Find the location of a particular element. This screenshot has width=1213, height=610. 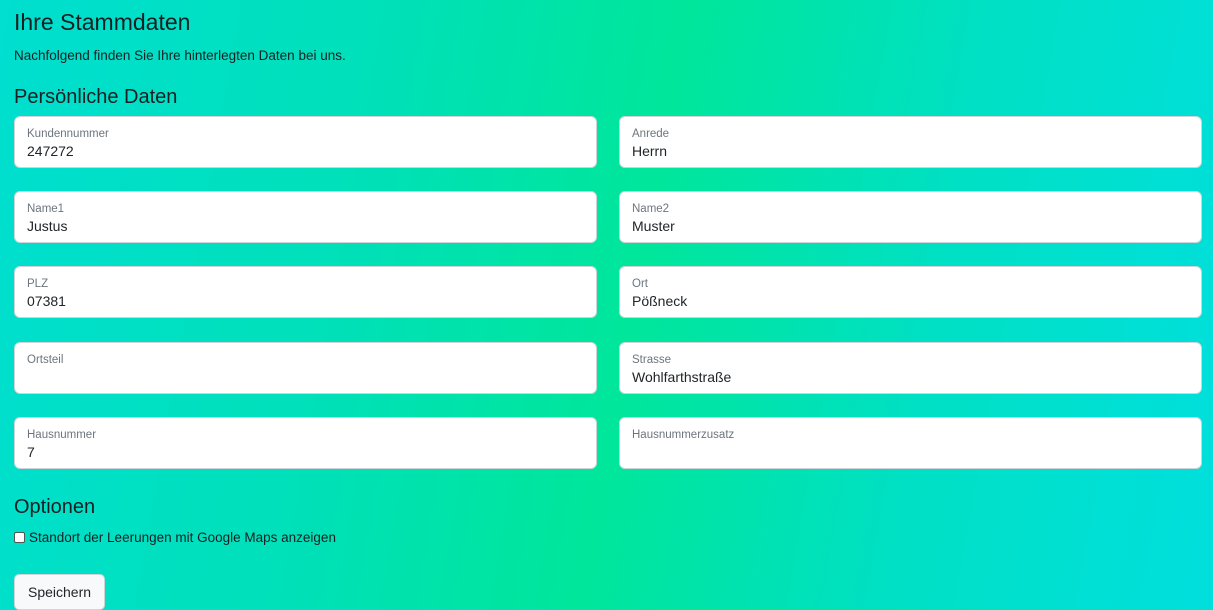

plz-value: 07381 is located at coordinates (305, 301).